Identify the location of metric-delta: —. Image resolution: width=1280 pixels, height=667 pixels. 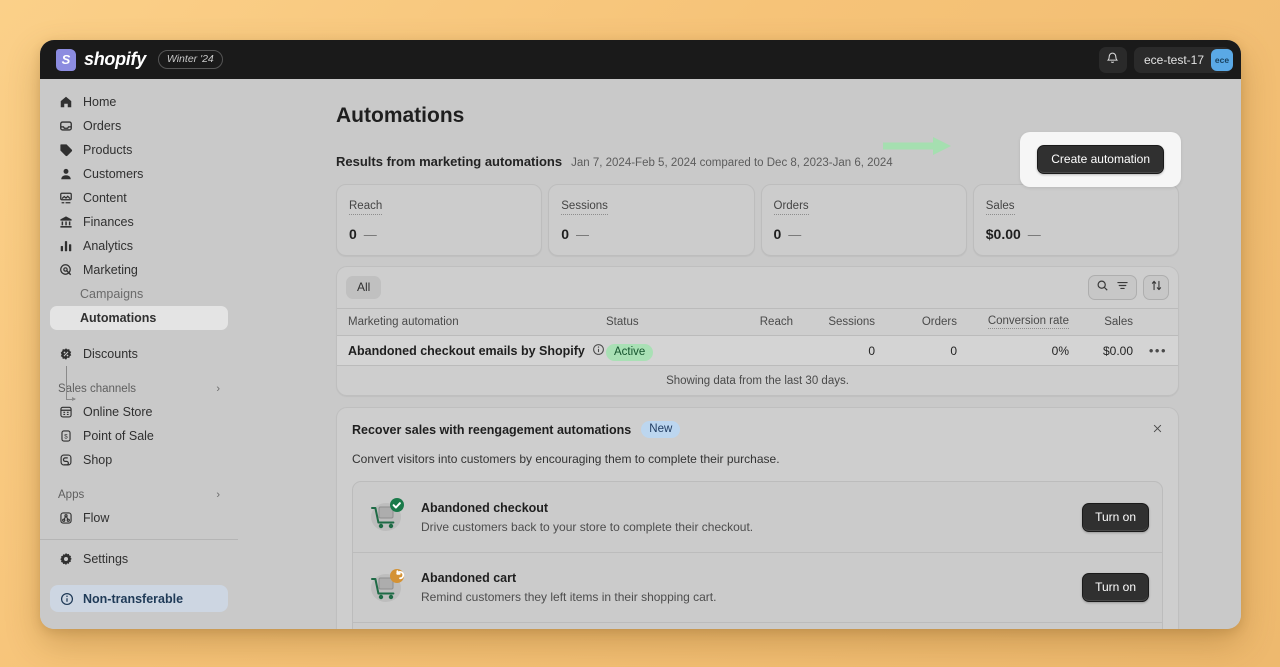
(370, 234).